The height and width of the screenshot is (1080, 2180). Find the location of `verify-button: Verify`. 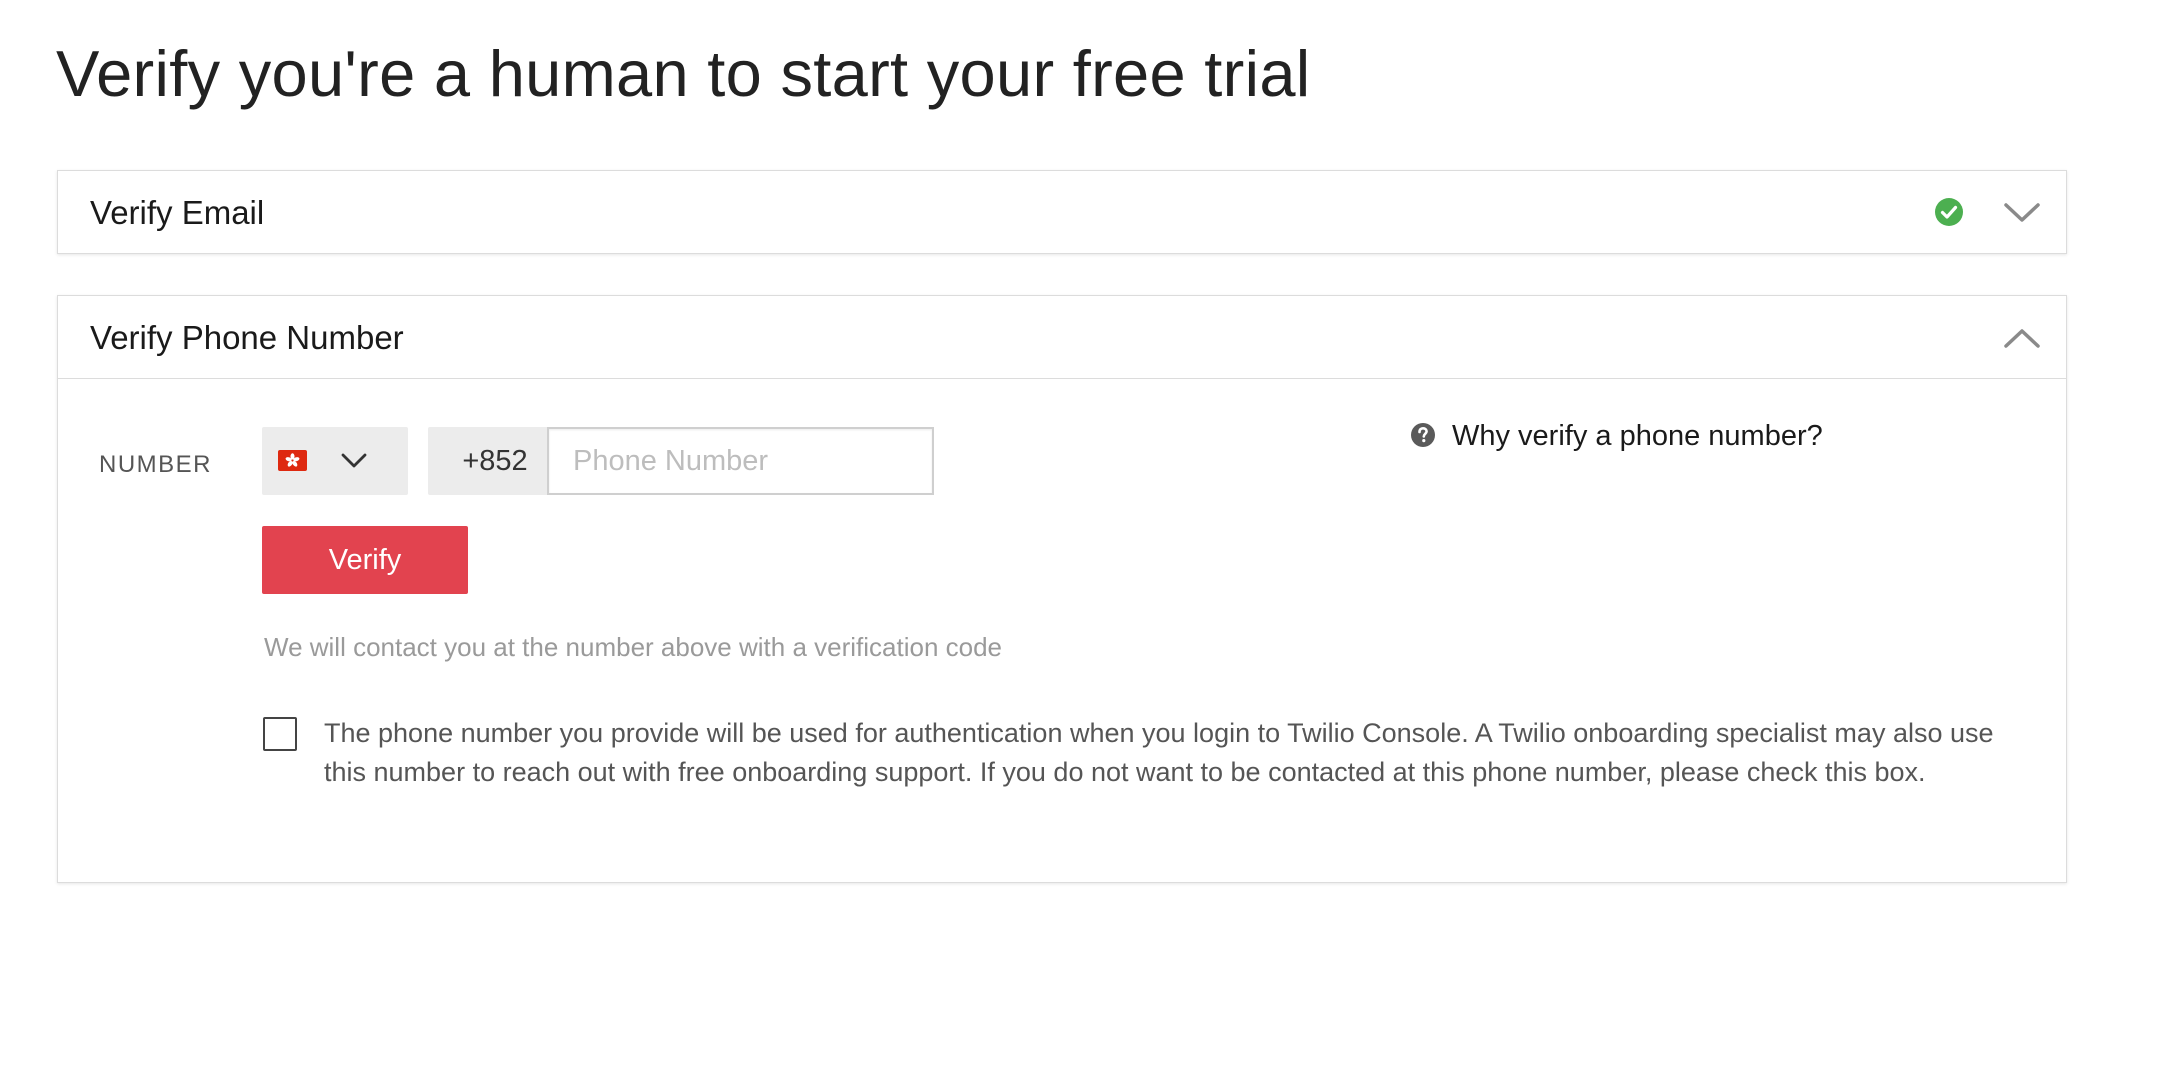

verify-button: Verify is located at coordinates (365, 560).